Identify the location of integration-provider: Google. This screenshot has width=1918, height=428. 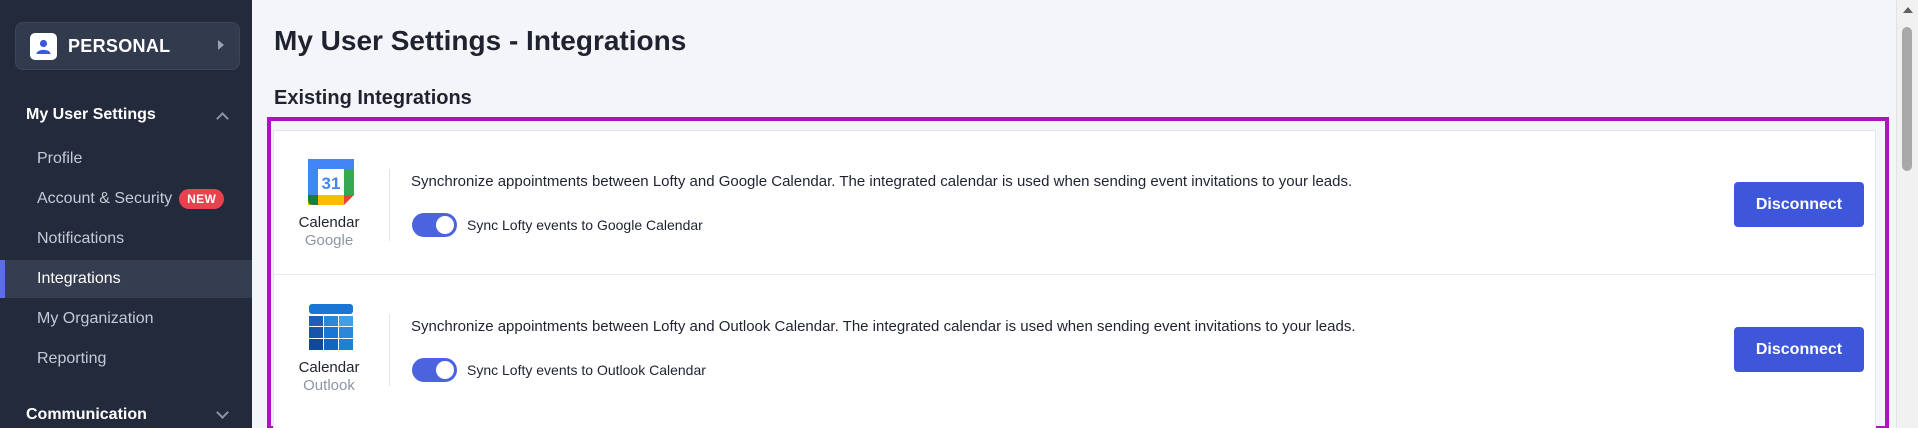
(329, 240).